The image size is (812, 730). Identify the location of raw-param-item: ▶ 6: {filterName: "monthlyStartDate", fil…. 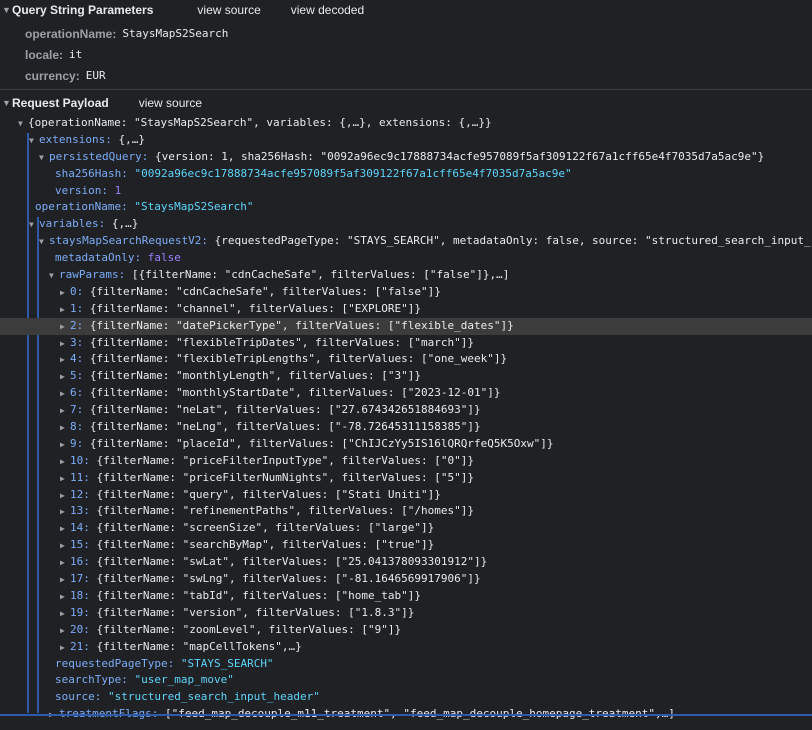
(406, 393).